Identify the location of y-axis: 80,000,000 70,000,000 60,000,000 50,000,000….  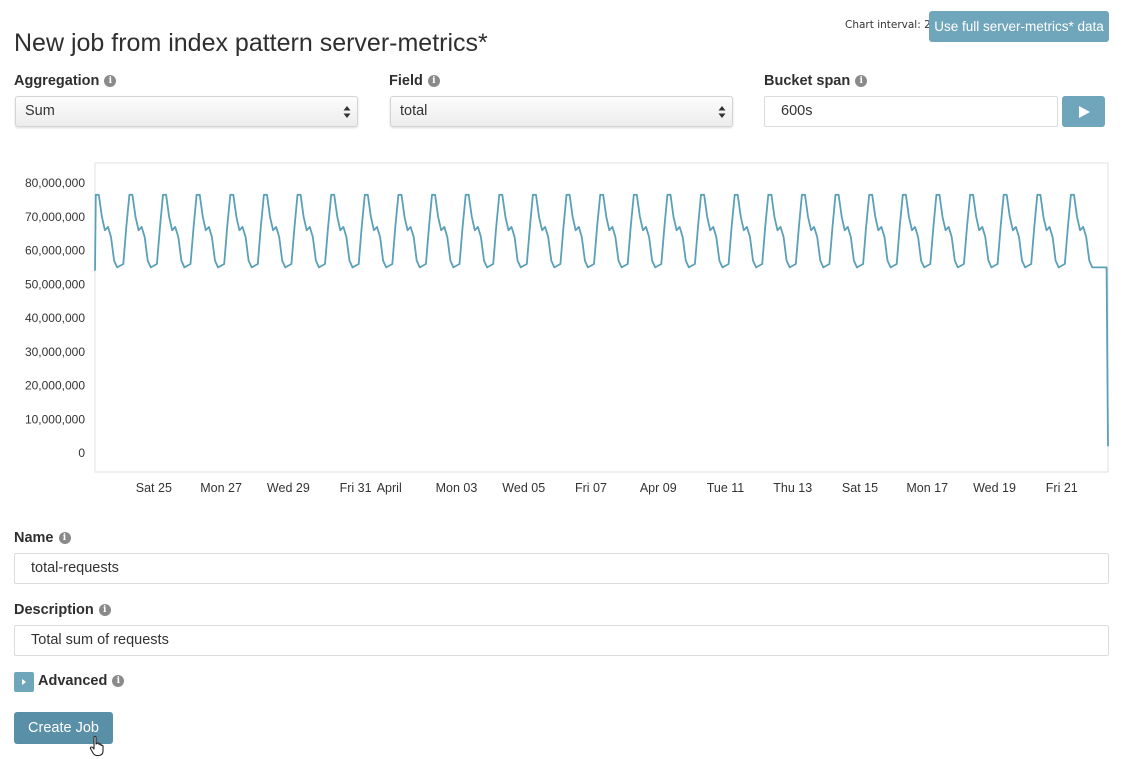
(55, 318).